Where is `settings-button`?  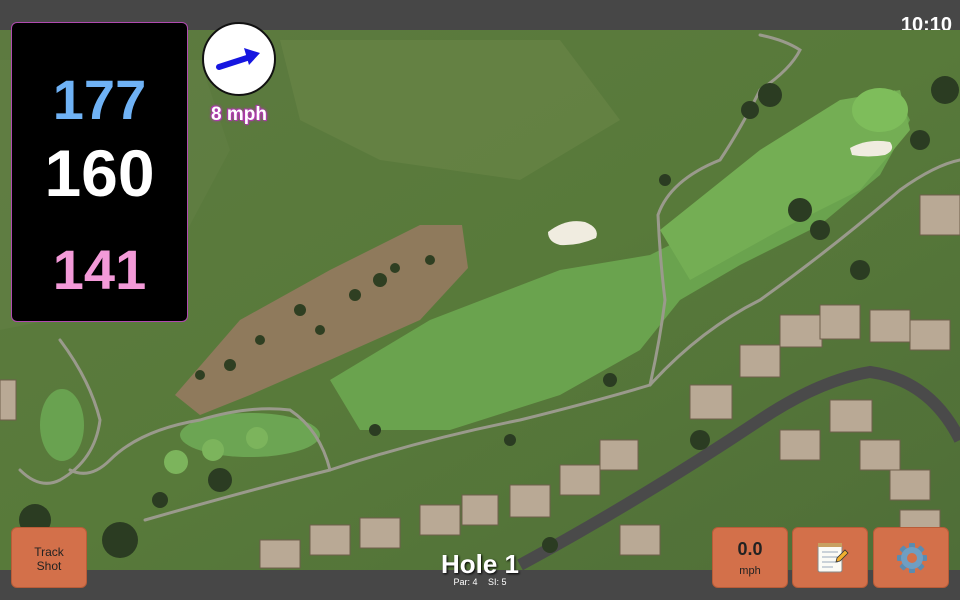 settings-button is located at coordinates (911, 557).